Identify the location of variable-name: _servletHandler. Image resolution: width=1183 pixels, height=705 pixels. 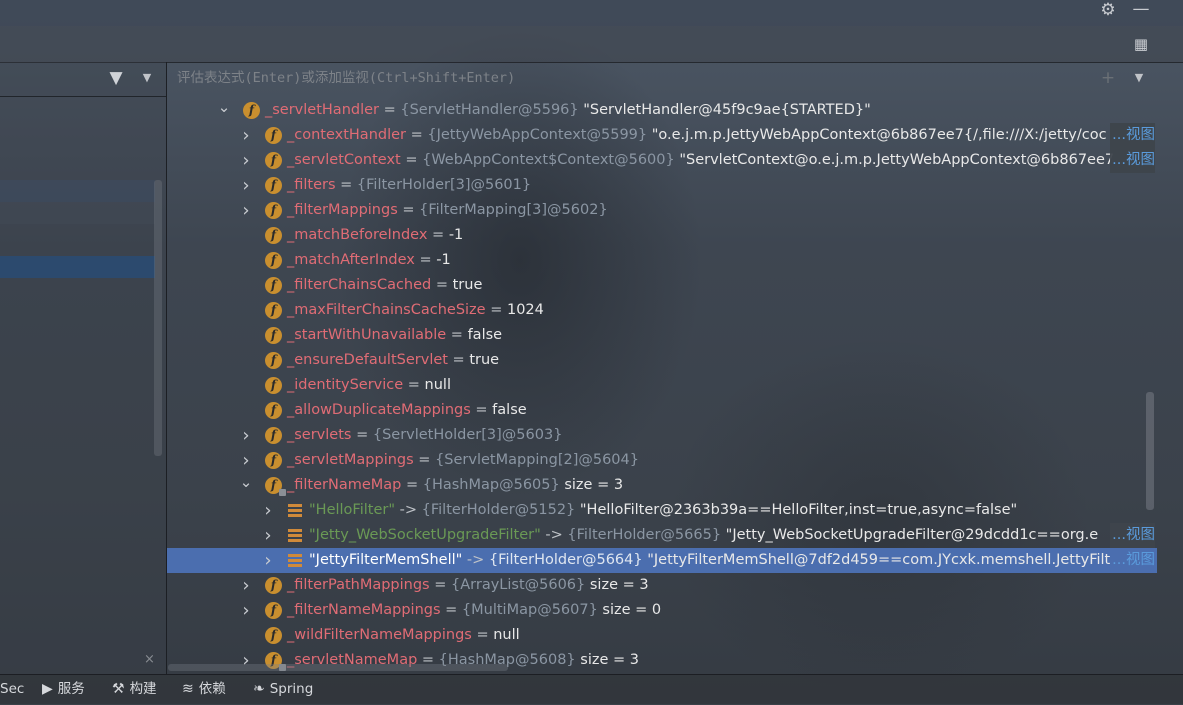
(322, 110).